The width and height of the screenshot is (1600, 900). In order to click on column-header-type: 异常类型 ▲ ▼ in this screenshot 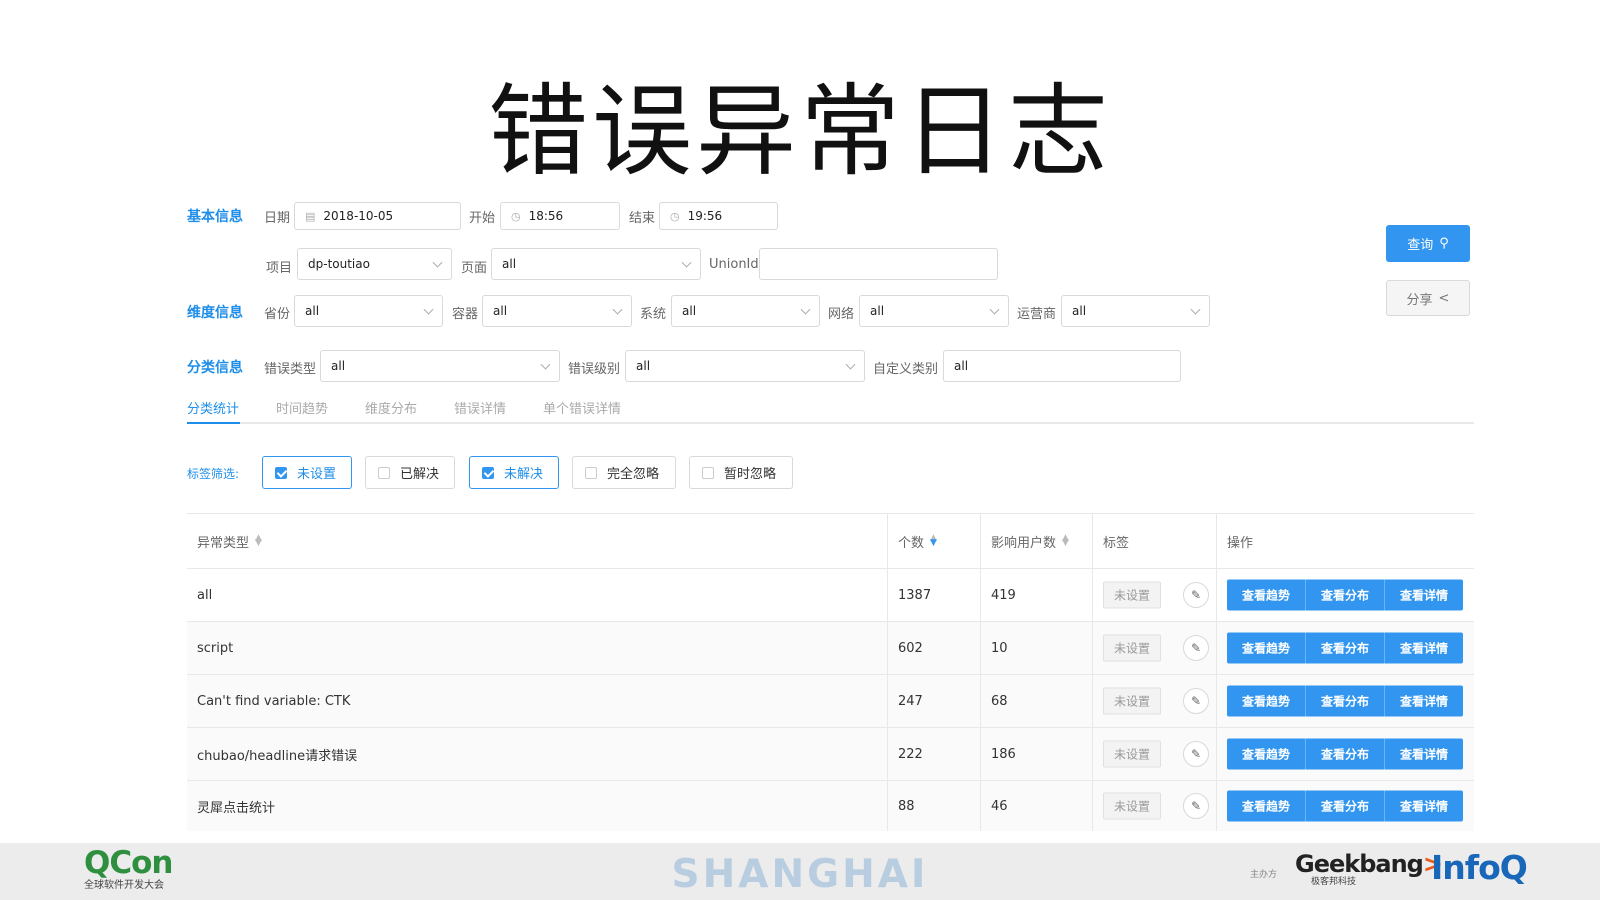, I will do `click(537, 541)`.